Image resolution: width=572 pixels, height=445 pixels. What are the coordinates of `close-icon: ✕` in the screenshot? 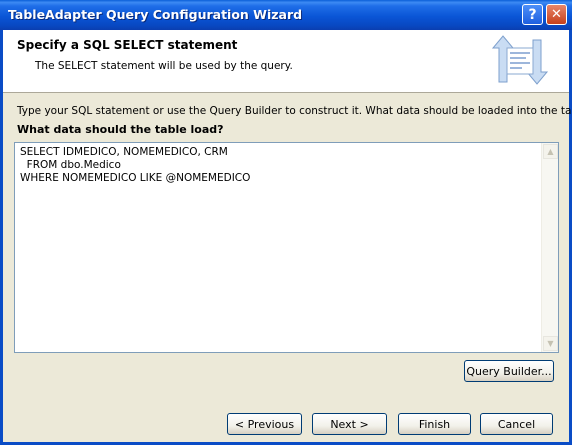 It's located at (556, 14).